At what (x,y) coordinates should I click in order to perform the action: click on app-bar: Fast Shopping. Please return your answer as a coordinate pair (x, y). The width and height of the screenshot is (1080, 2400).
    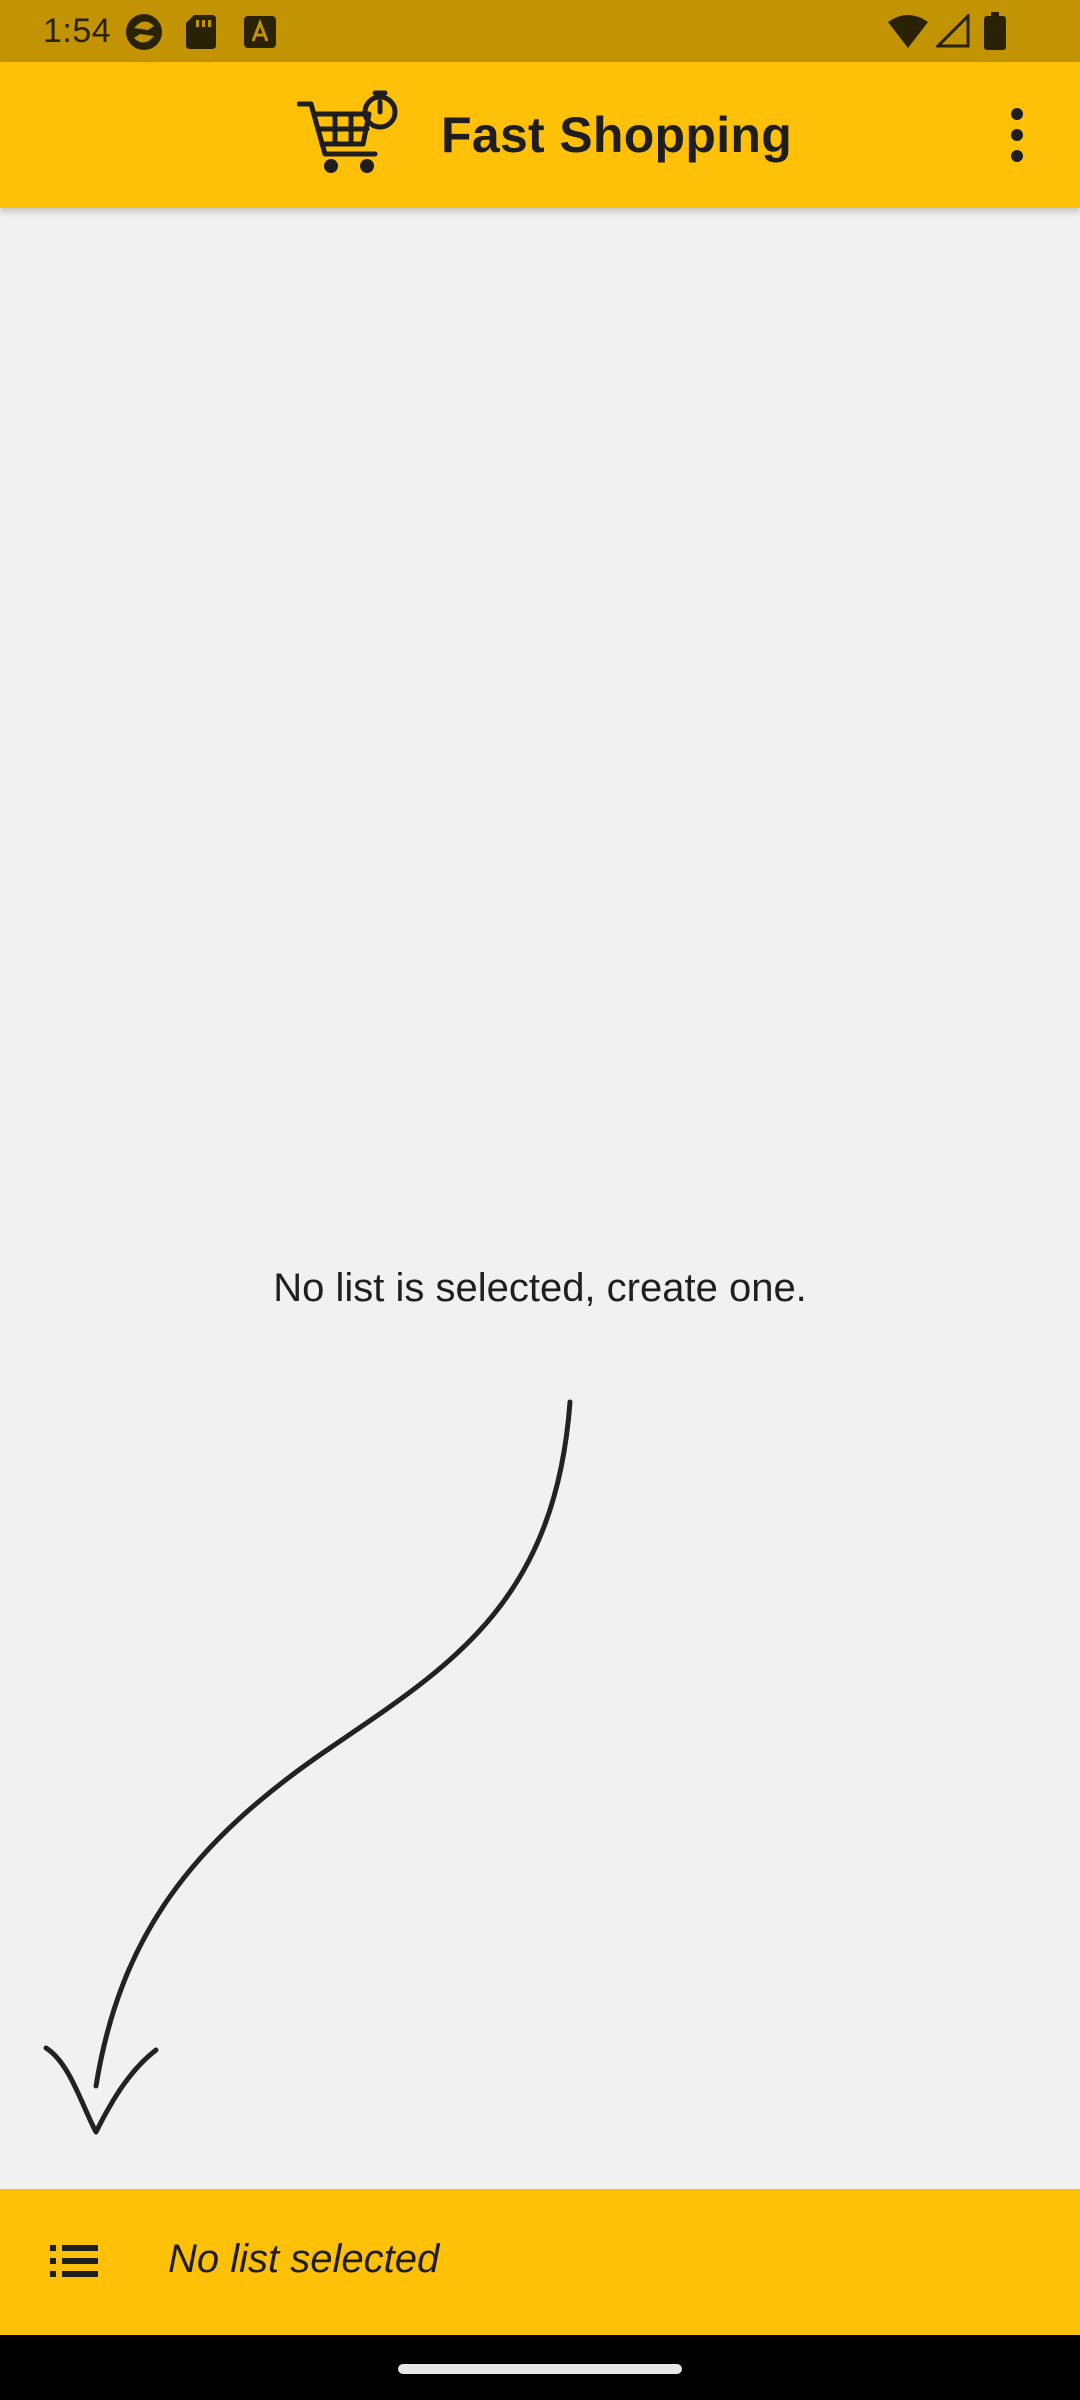
    Looking at the image, I should click on (540, 135).